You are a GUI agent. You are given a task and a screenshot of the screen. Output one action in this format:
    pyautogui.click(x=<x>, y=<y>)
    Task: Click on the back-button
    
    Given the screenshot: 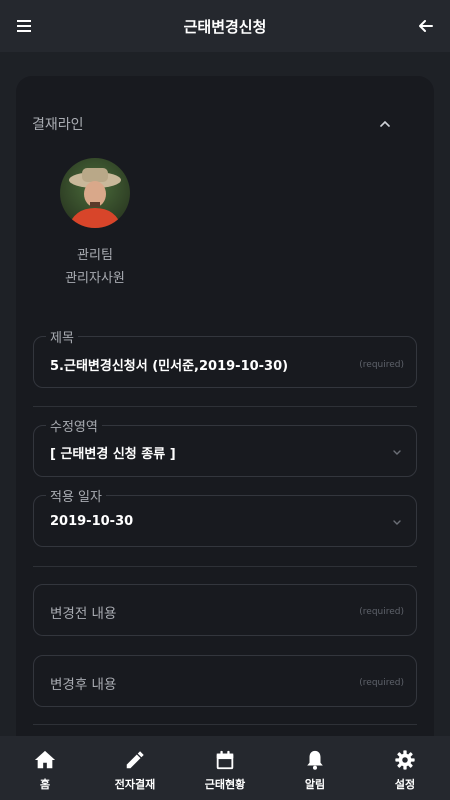 What is the action you would take?
    pyautogui.click(x=426, y=26)
    